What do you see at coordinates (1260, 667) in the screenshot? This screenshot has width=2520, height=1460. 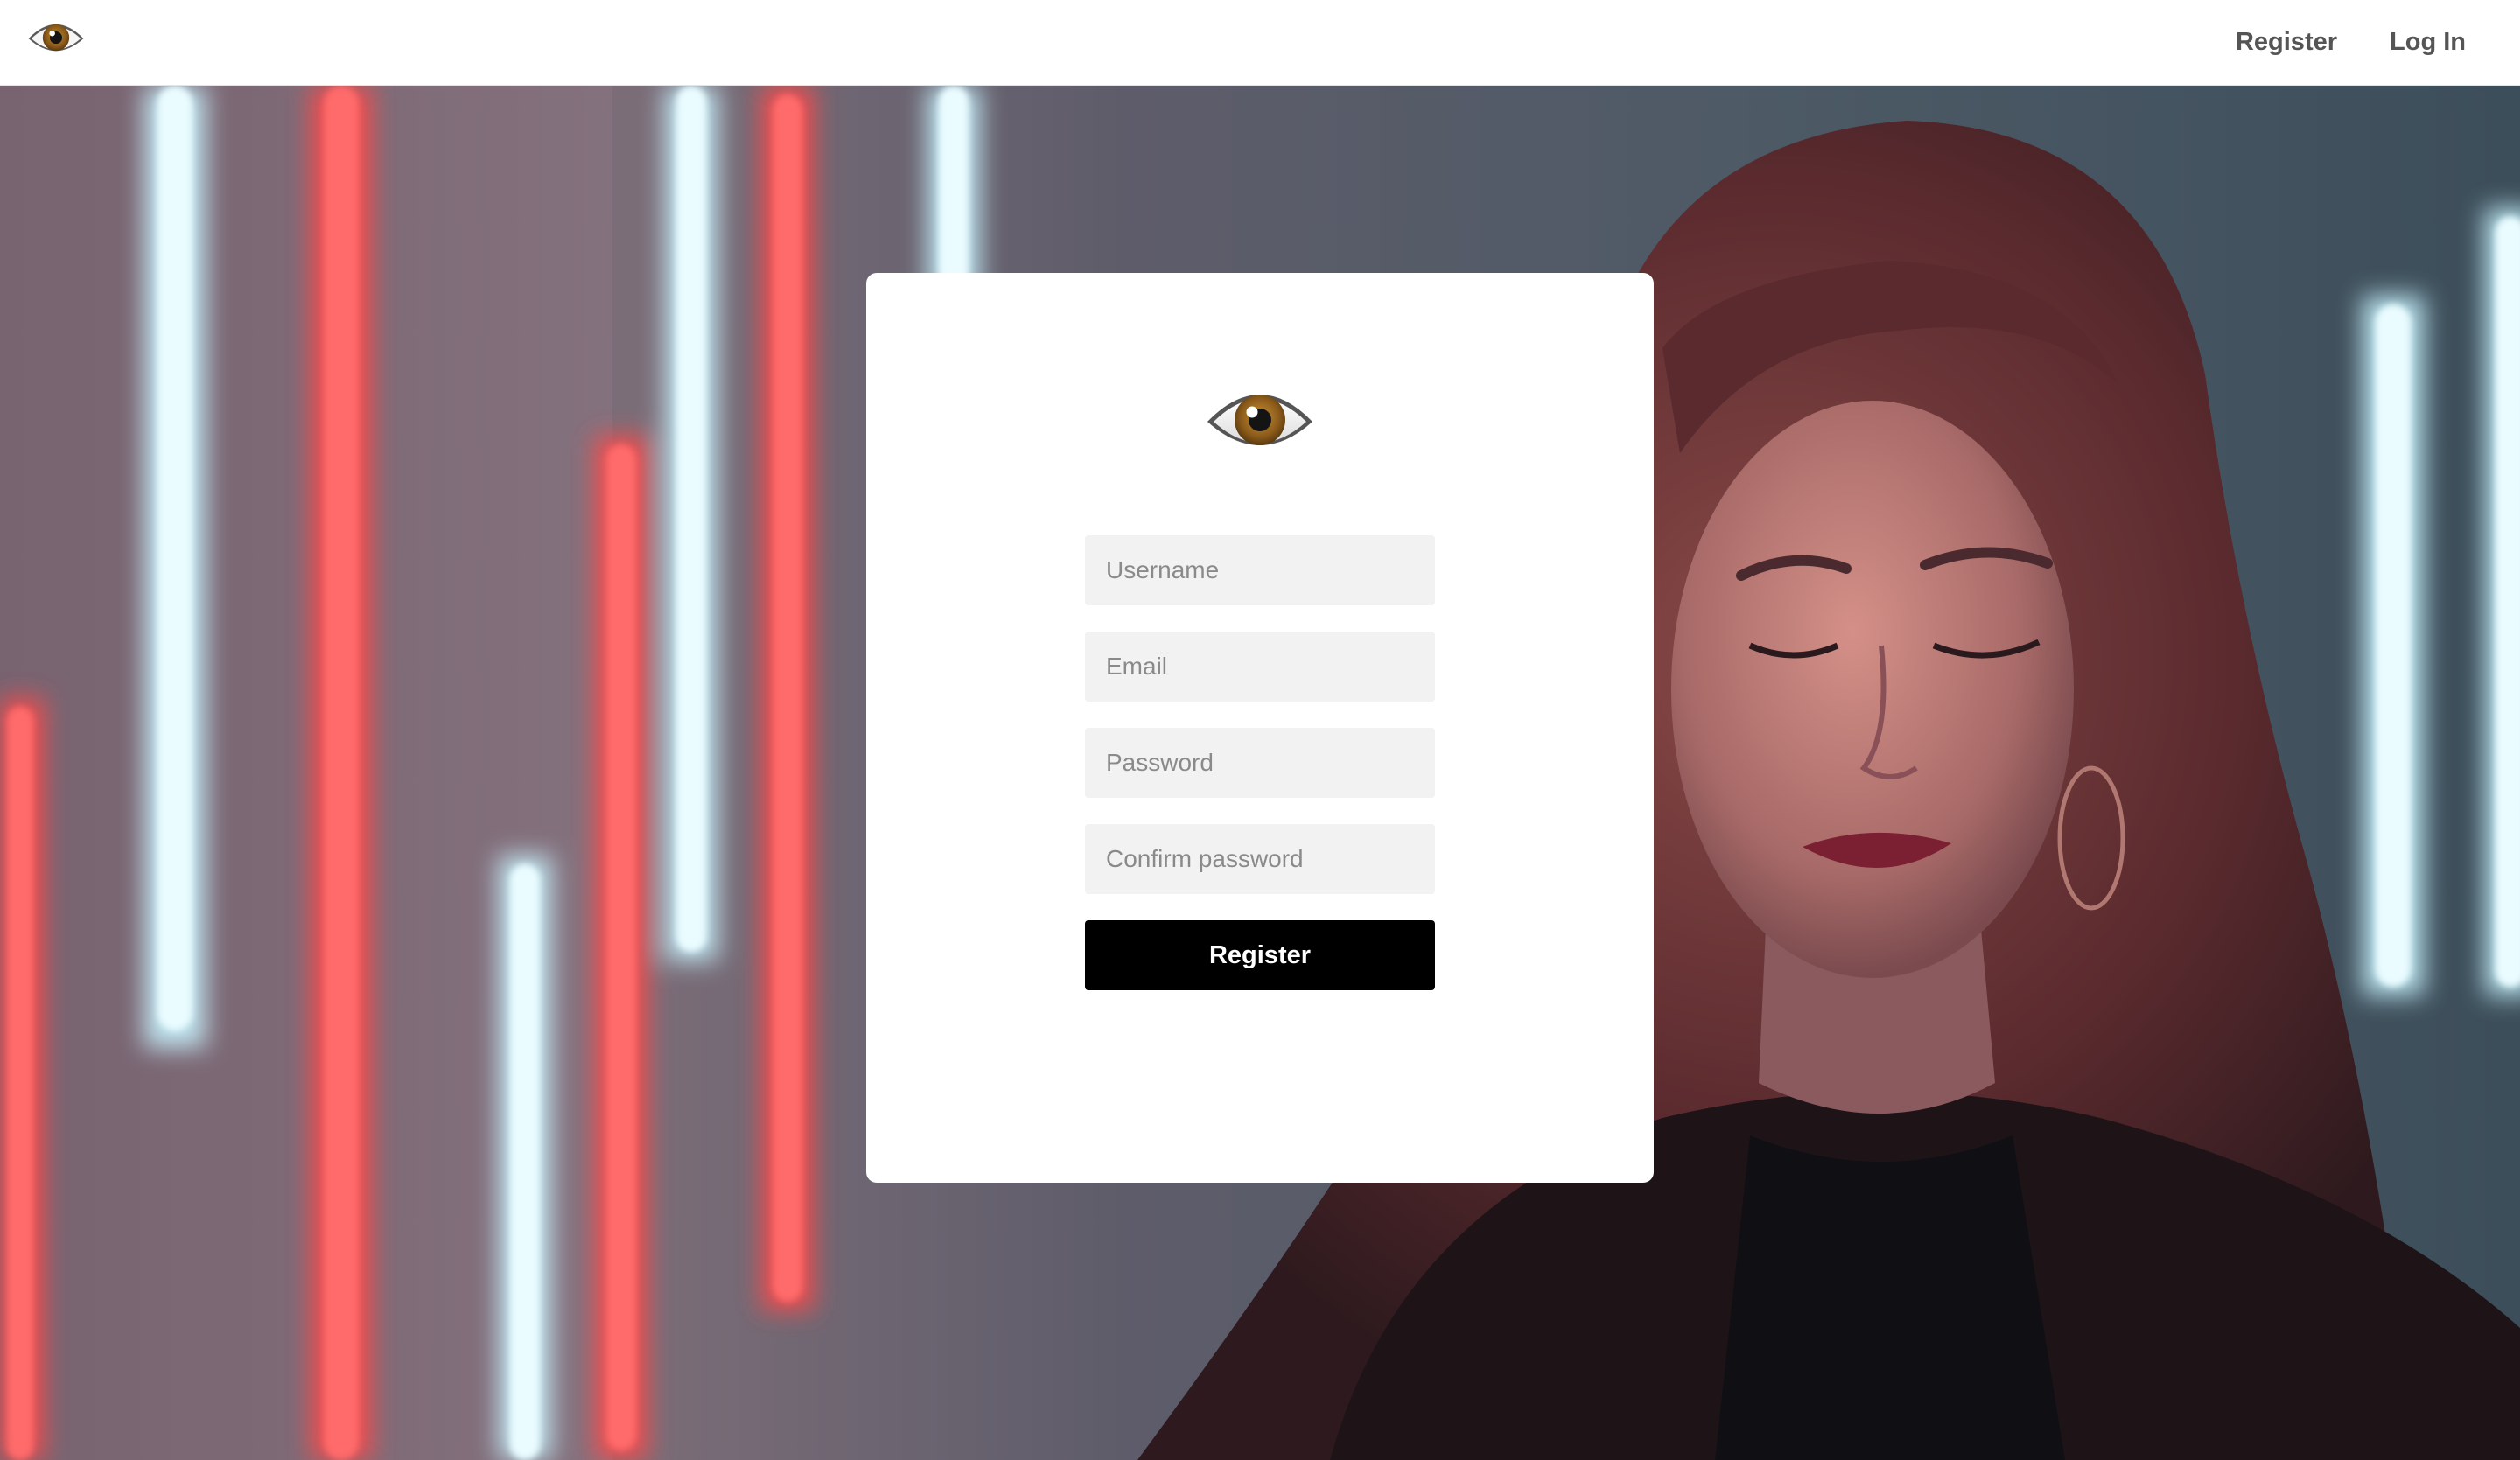 I see `email-input` at bounding box center [1260, 667].